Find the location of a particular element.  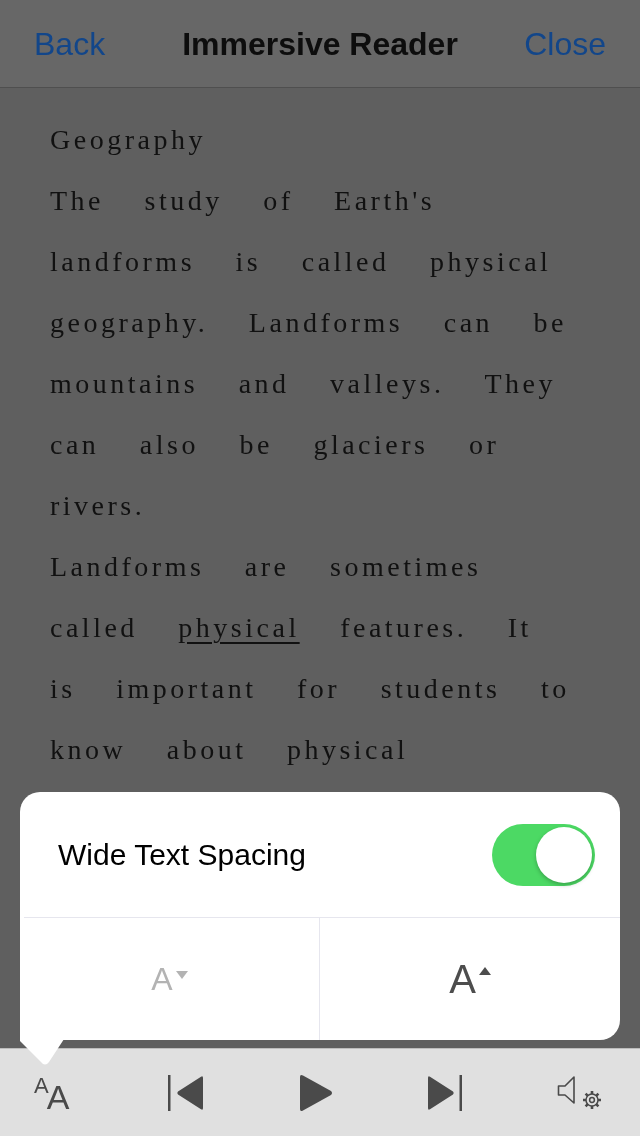

previous-button is located at coordinates (186, 1092).